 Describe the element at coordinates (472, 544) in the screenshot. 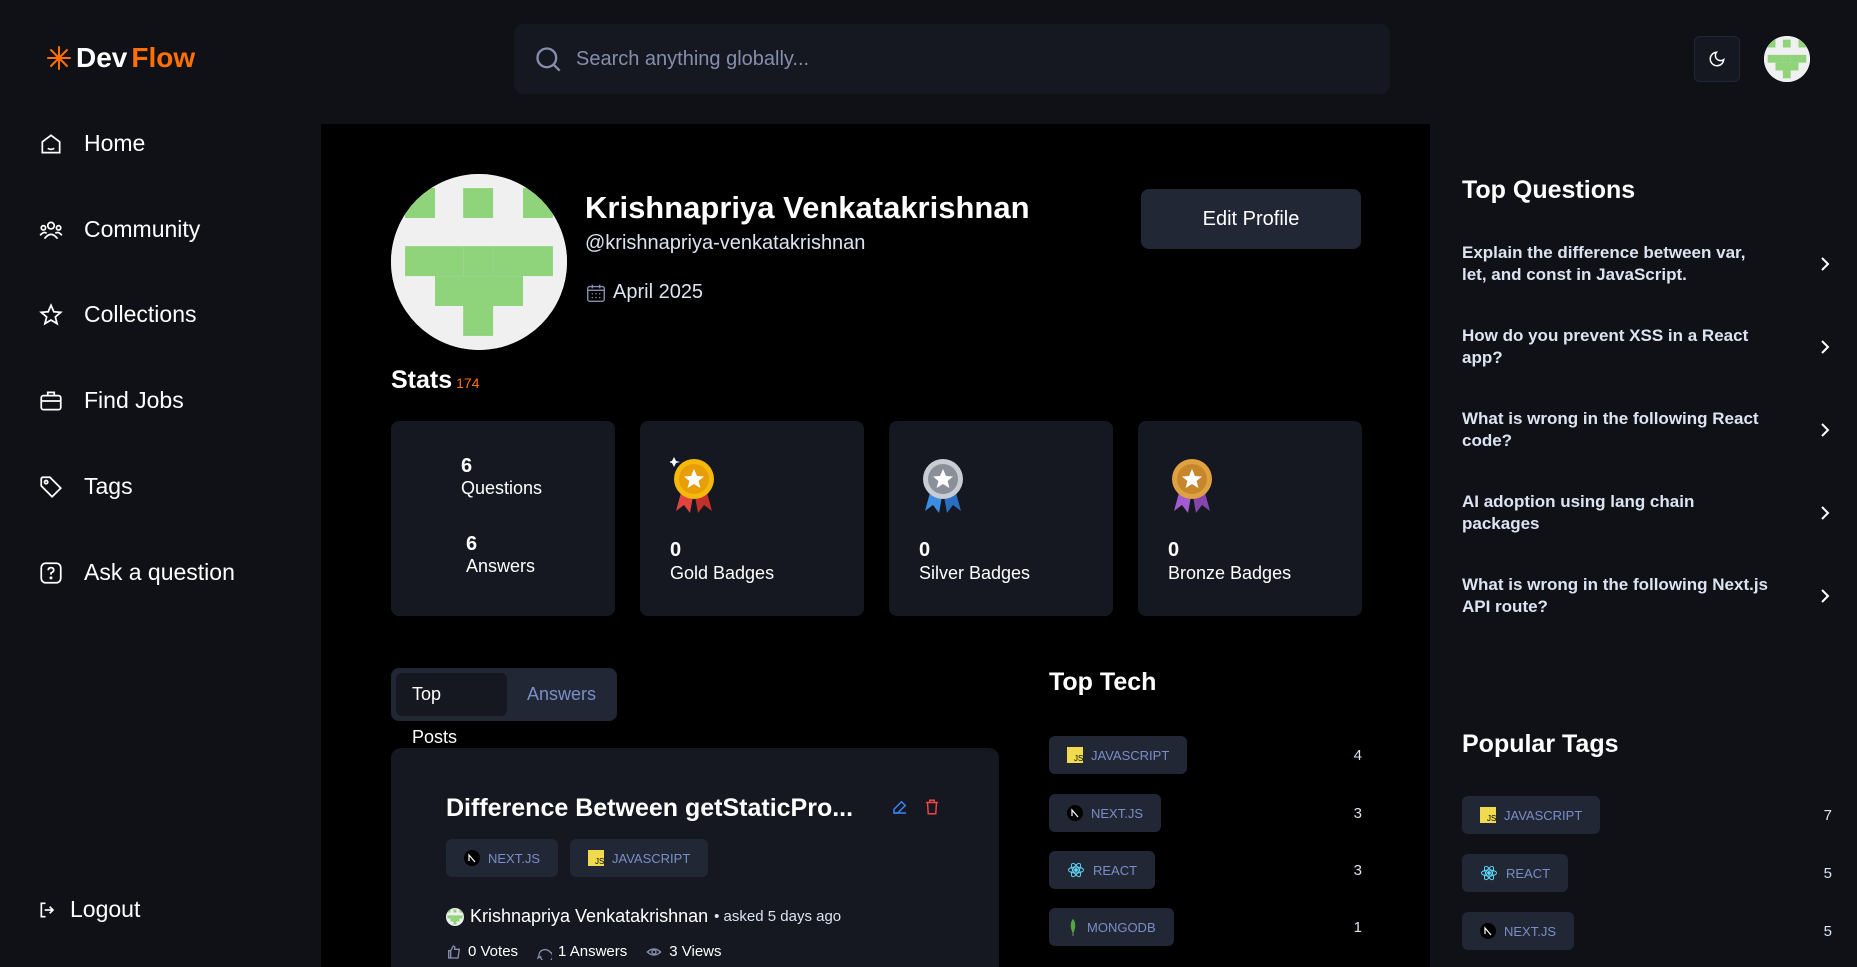

I see `answers-count: 6` at that location.